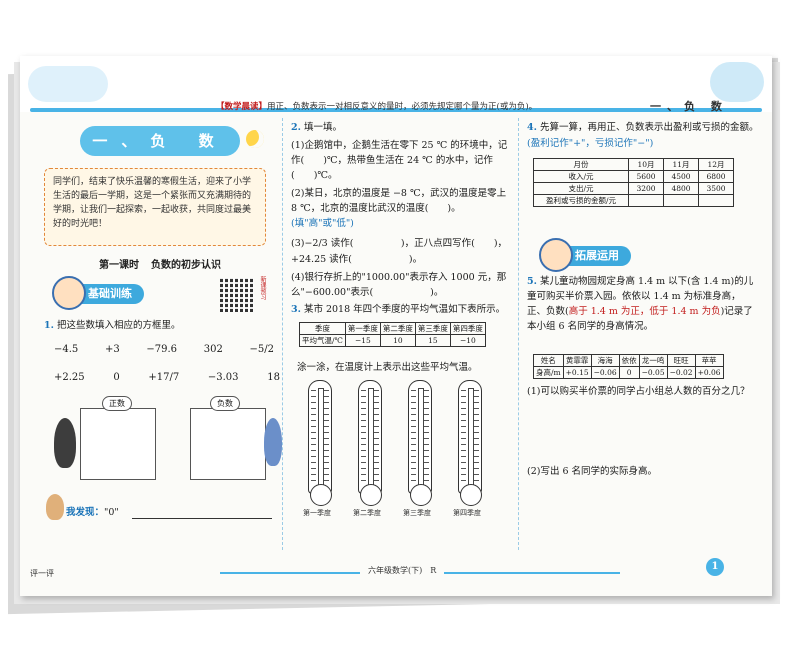 The height and width of the screenshot is (661, 790). What do you see at coordinates (117, 403) in the screenshot?
I see `positive-bubble: 正数` at bounding box center [117, 403].